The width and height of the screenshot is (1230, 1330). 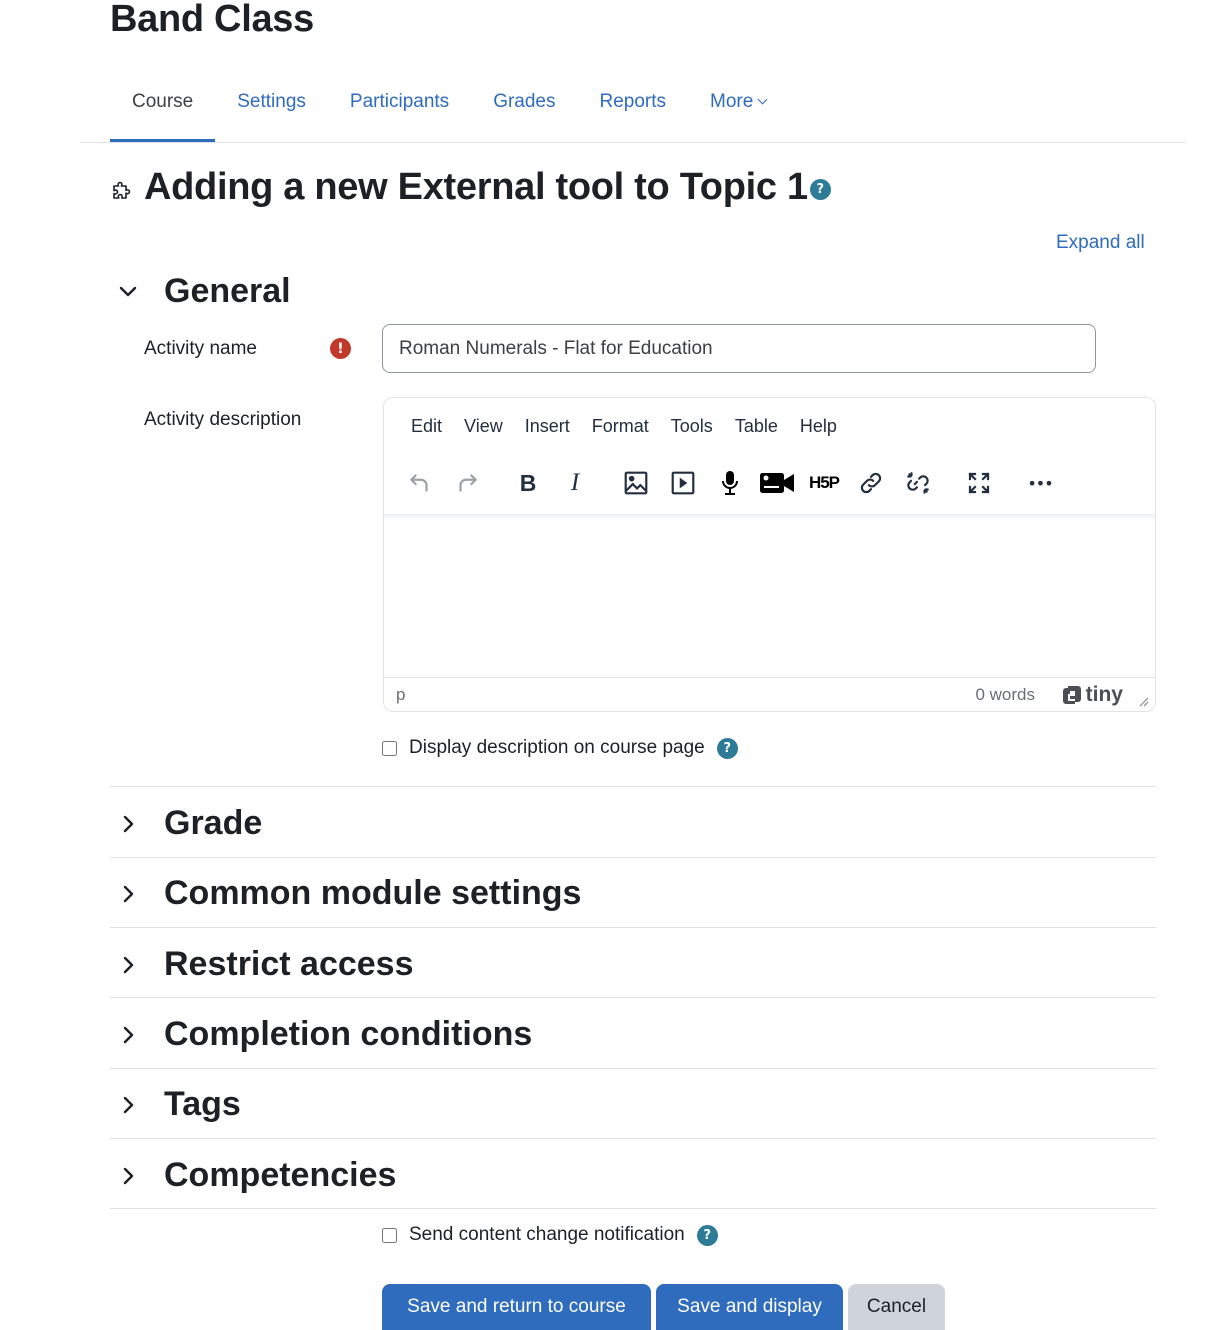 What do you see at coordinates (756, 426) in the screenshot?
I see `menu-table: Table` at bounding box center [756, 426].